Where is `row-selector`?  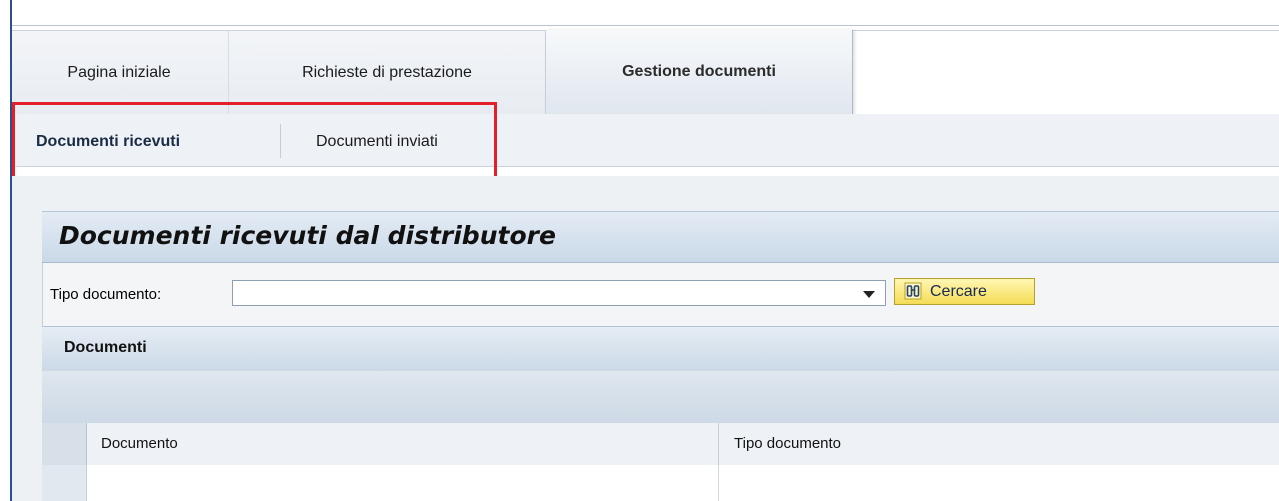 row-selector is located at coordinates (64, 483).